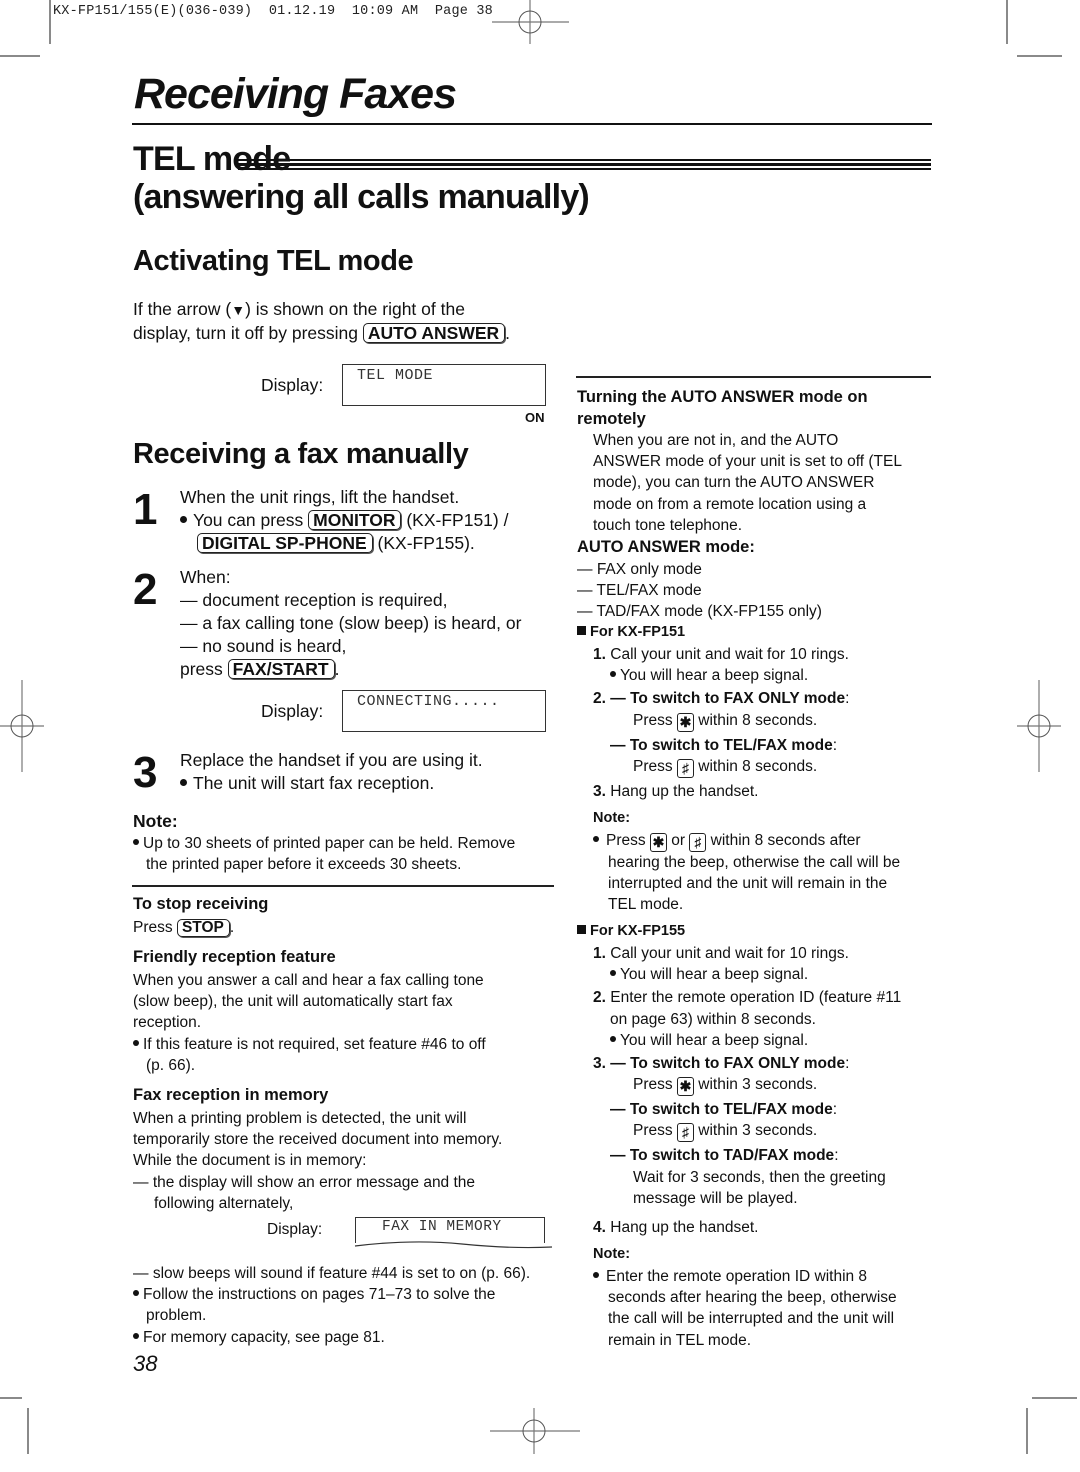  What do you see at coordinates (722, 408) in the screenshot?
I see `remote-heading: Turning the AUTO ANSWER mode on remotely` at bounding box center [722, 408].